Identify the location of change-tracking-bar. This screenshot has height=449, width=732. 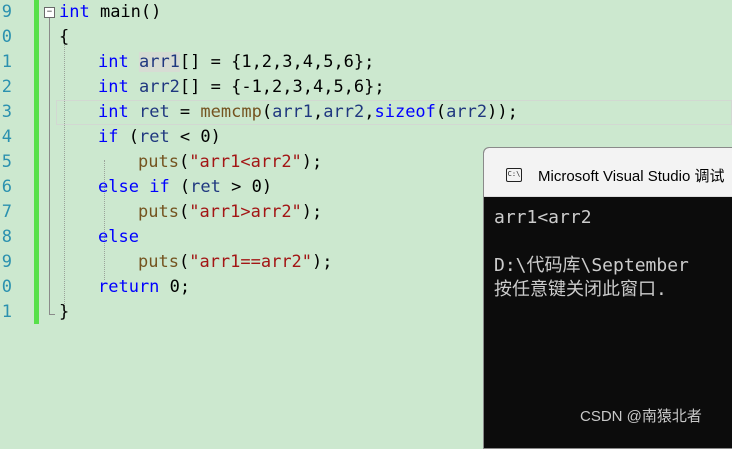
(36, 162).